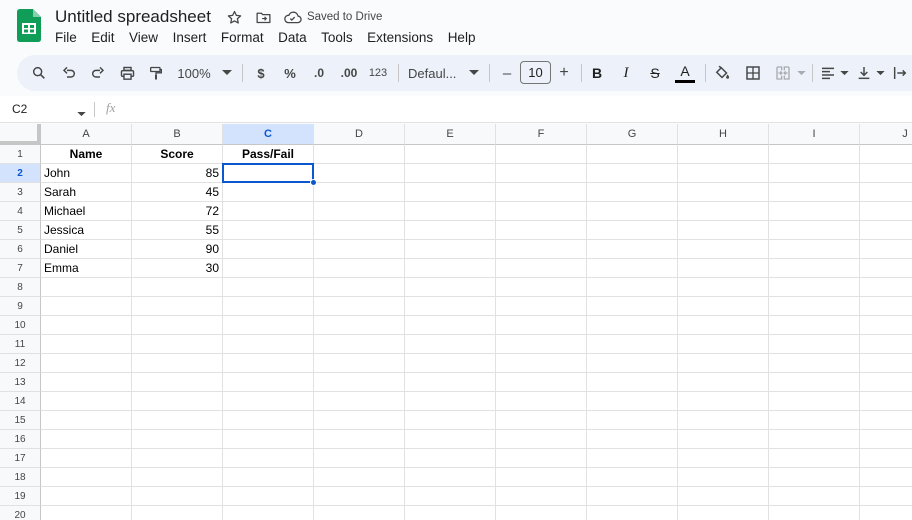 The width and height of the screenshot is (912, 520). Describe the element at coordinates (177, 192) in the screenshot. I see `cell-b3: 45` at that location.